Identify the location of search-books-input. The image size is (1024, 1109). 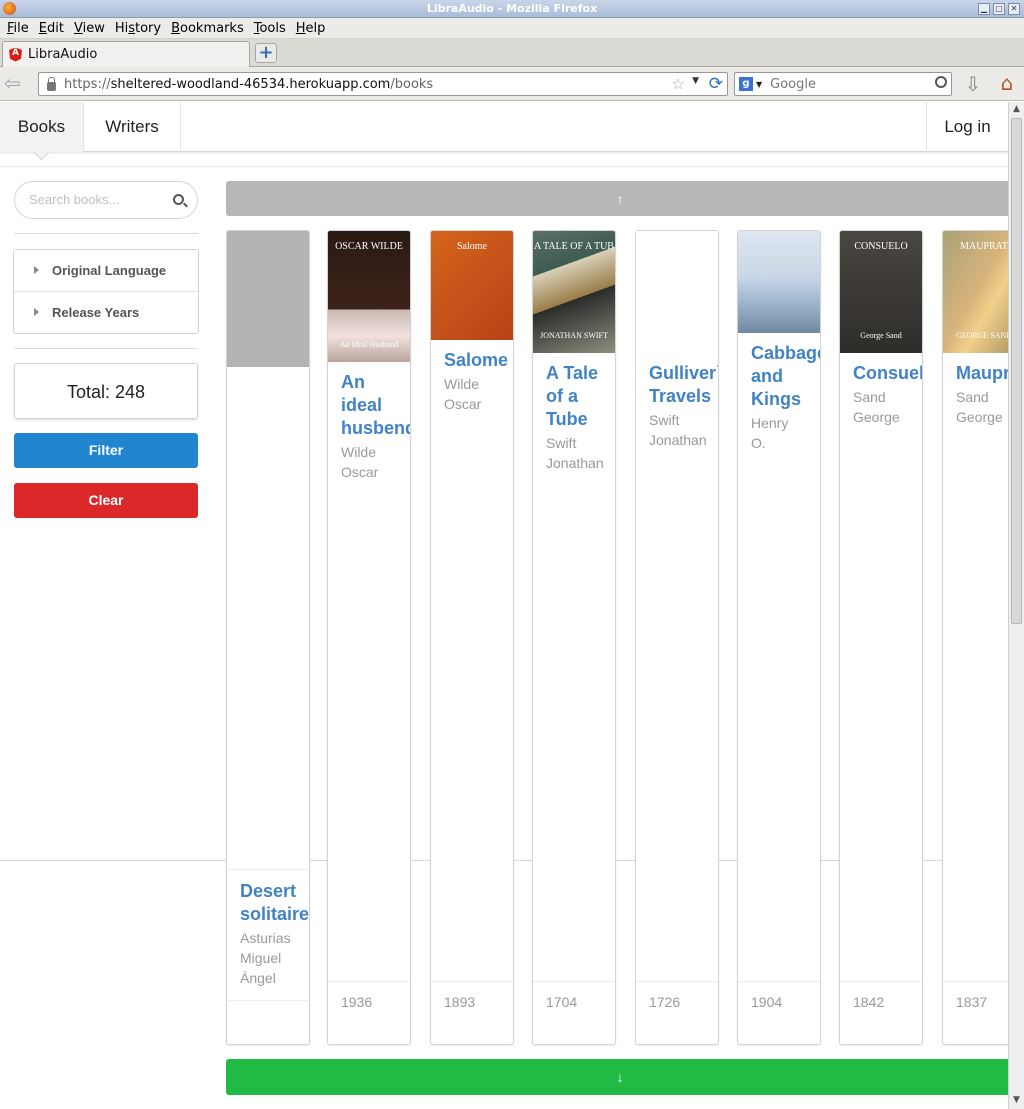
(99, 199).